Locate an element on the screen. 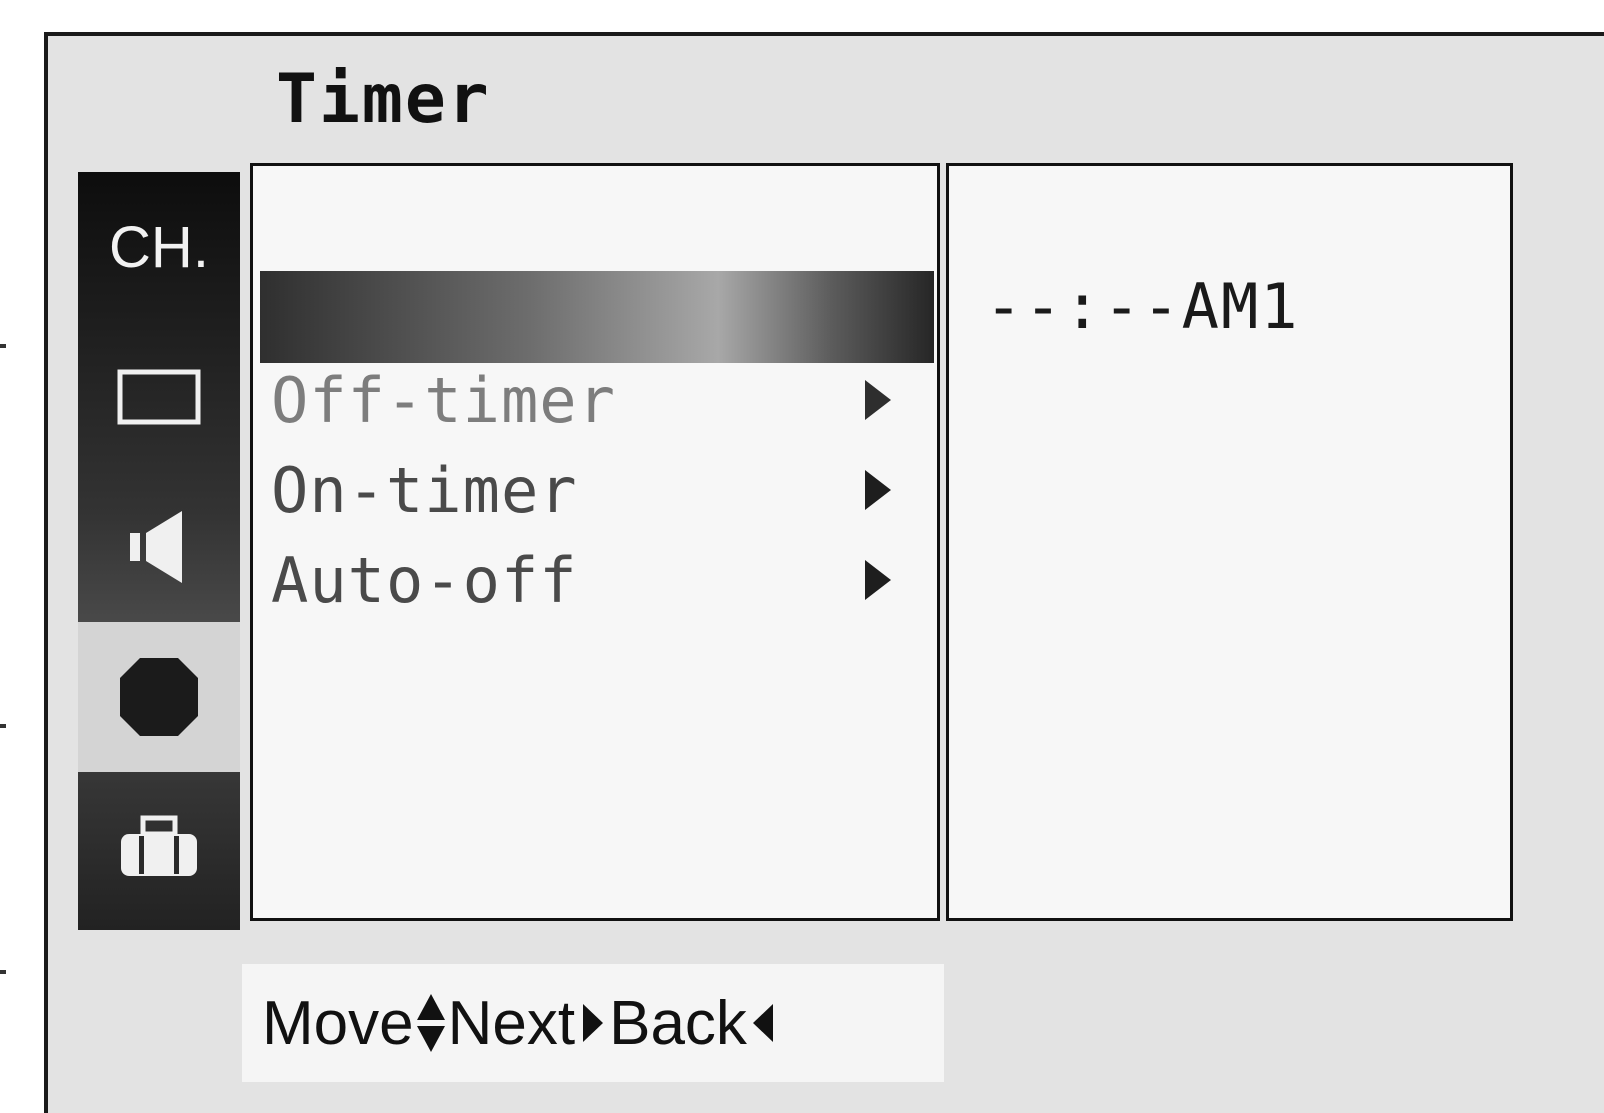  sidebar-item-picture is located at coordinates (159, 397).